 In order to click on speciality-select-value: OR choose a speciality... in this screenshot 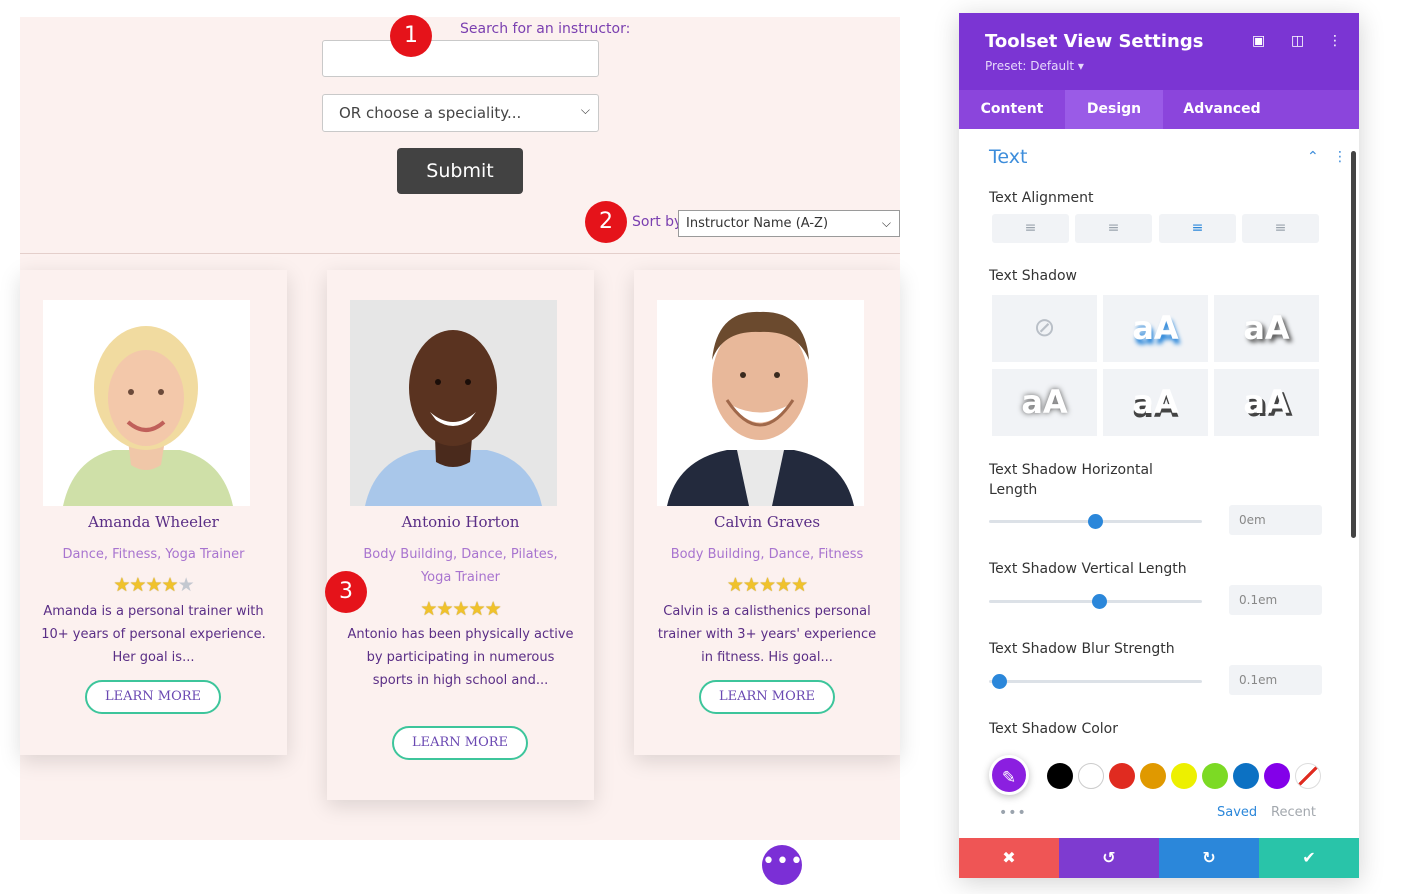, I will do `click(430, 113)`.